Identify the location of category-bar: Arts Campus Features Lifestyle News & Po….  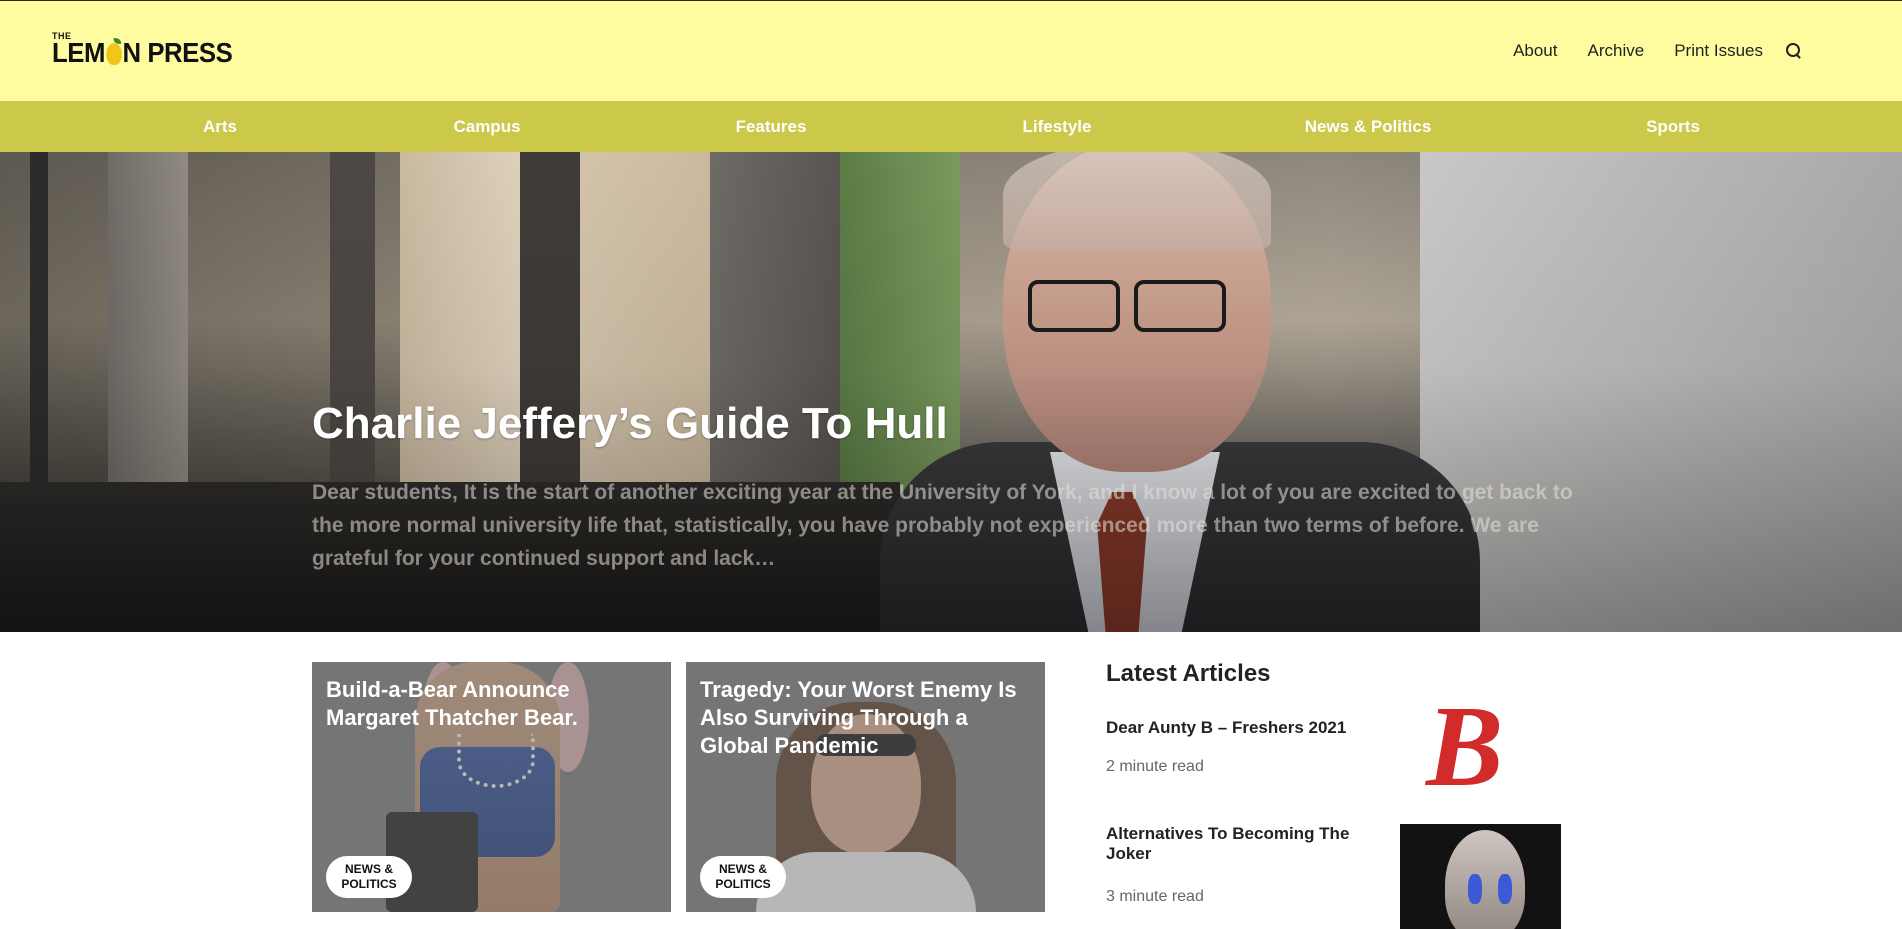
(951, 126).